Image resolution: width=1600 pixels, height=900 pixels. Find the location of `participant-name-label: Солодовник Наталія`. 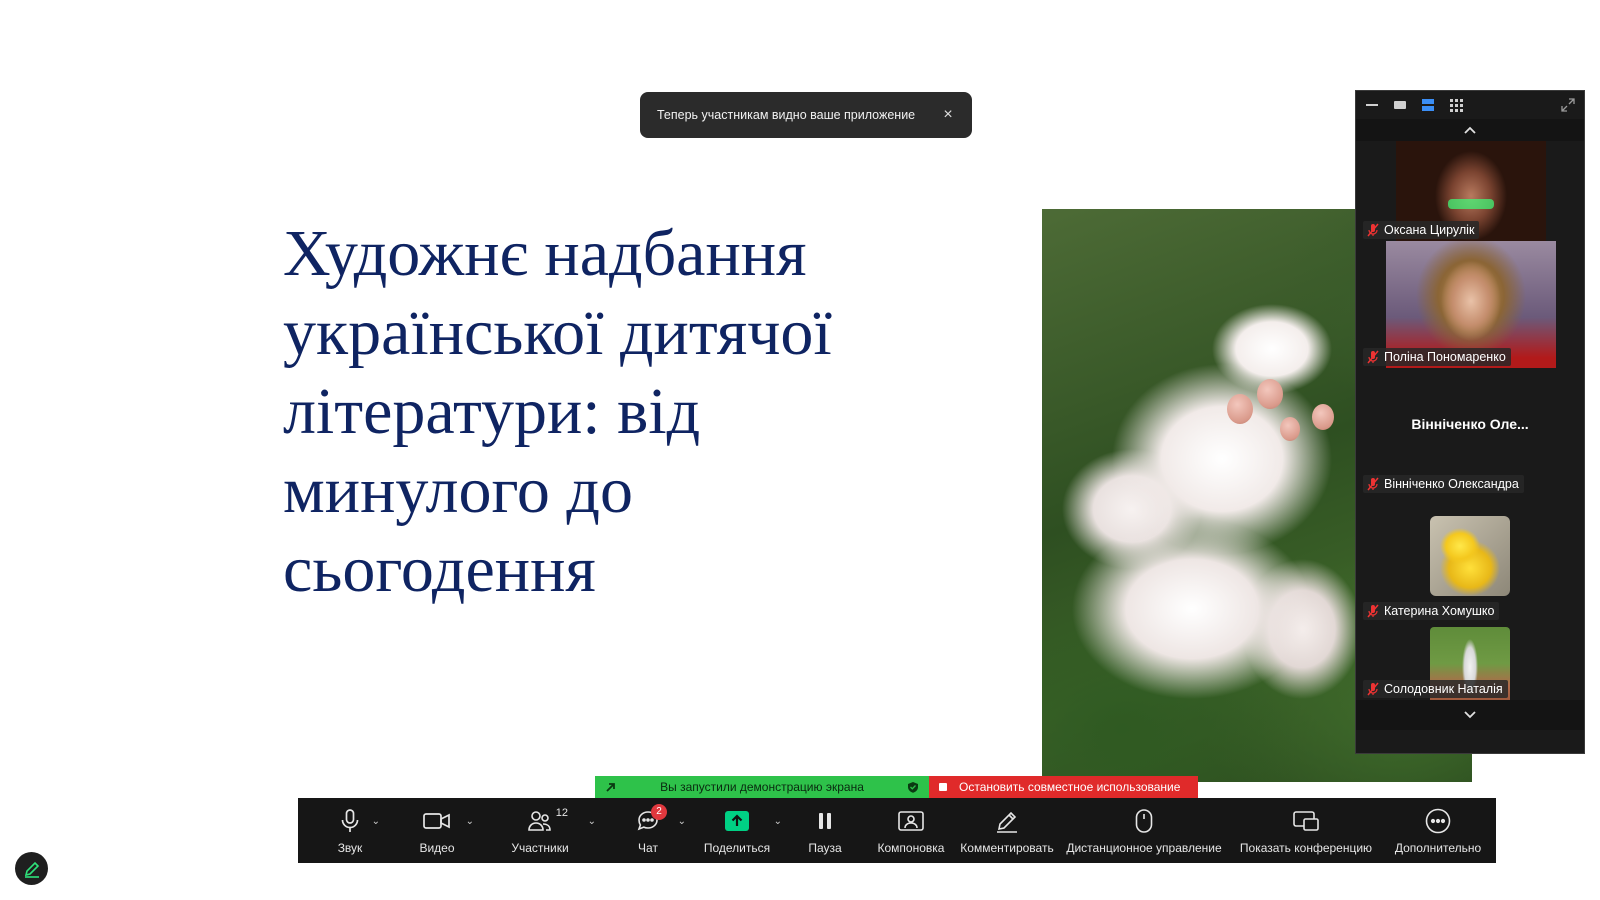

participant-name-label: Солодовник Наталія is located at coordinates (1435, 689).